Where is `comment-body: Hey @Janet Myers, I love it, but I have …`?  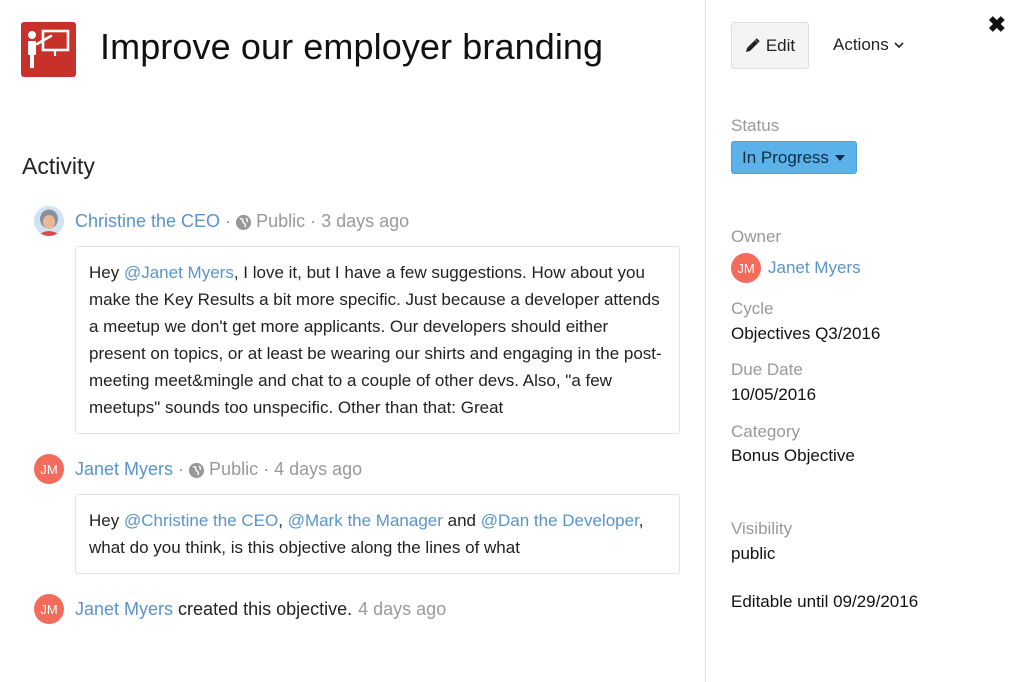
comment-body: Hey @Janet Myers, I love it, but I have … is located at coordinates (377, 340).